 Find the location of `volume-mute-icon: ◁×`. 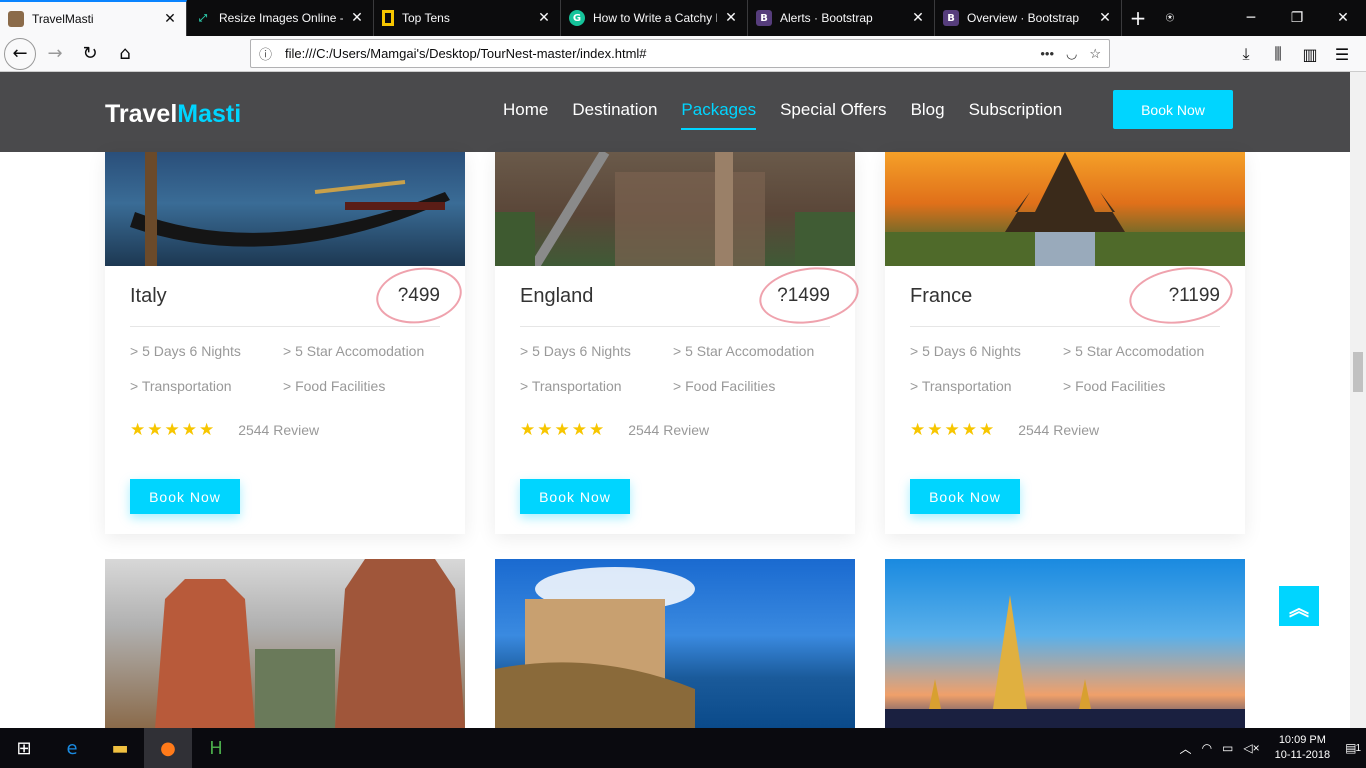

volume-mute-icon: ◁× is located at coordinates (1251, 748).